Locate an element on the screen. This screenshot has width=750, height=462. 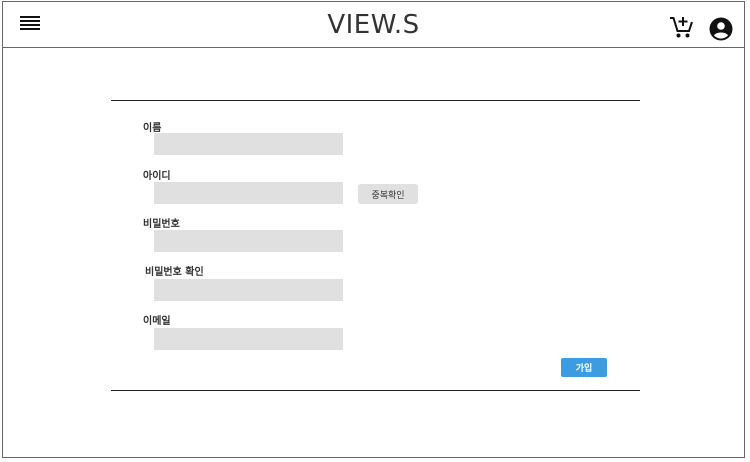
id-input is located at coordinates (248, 193).